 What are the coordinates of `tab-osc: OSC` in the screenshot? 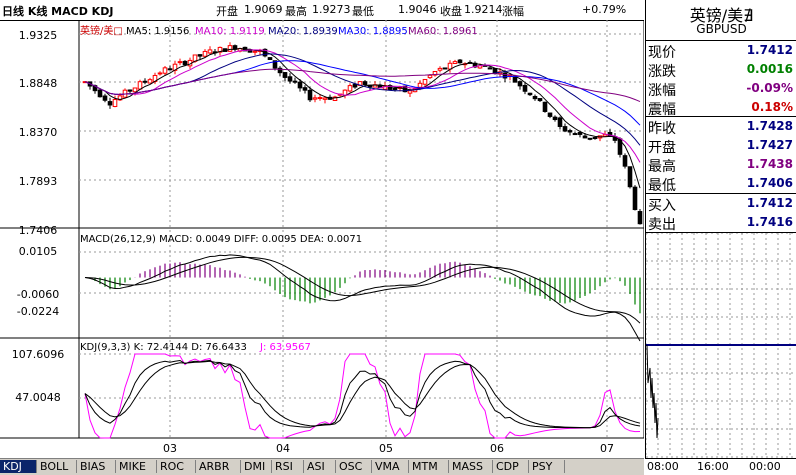 It's located at (354, 466).